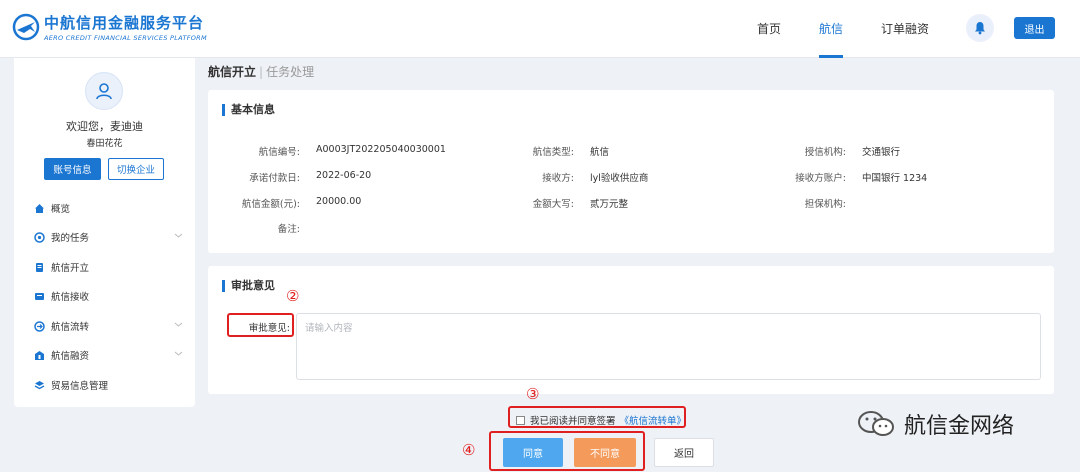 The height and width of the screenshot is (472, 1080). I want to click on field-label: 担保机构:, so click(825, 204).